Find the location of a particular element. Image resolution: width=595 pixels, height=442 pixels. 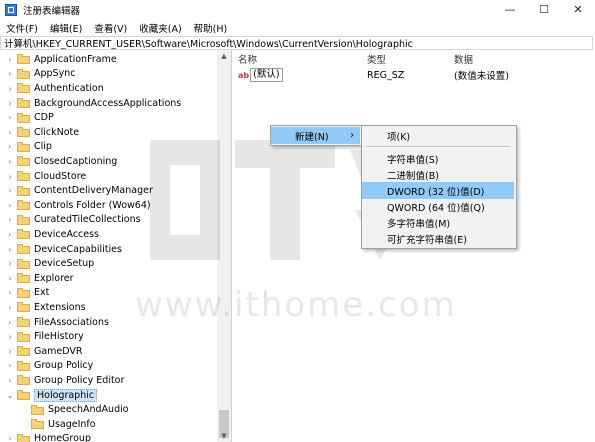

tree-item: › DeviceSetup is located at coordinates (108, 263).